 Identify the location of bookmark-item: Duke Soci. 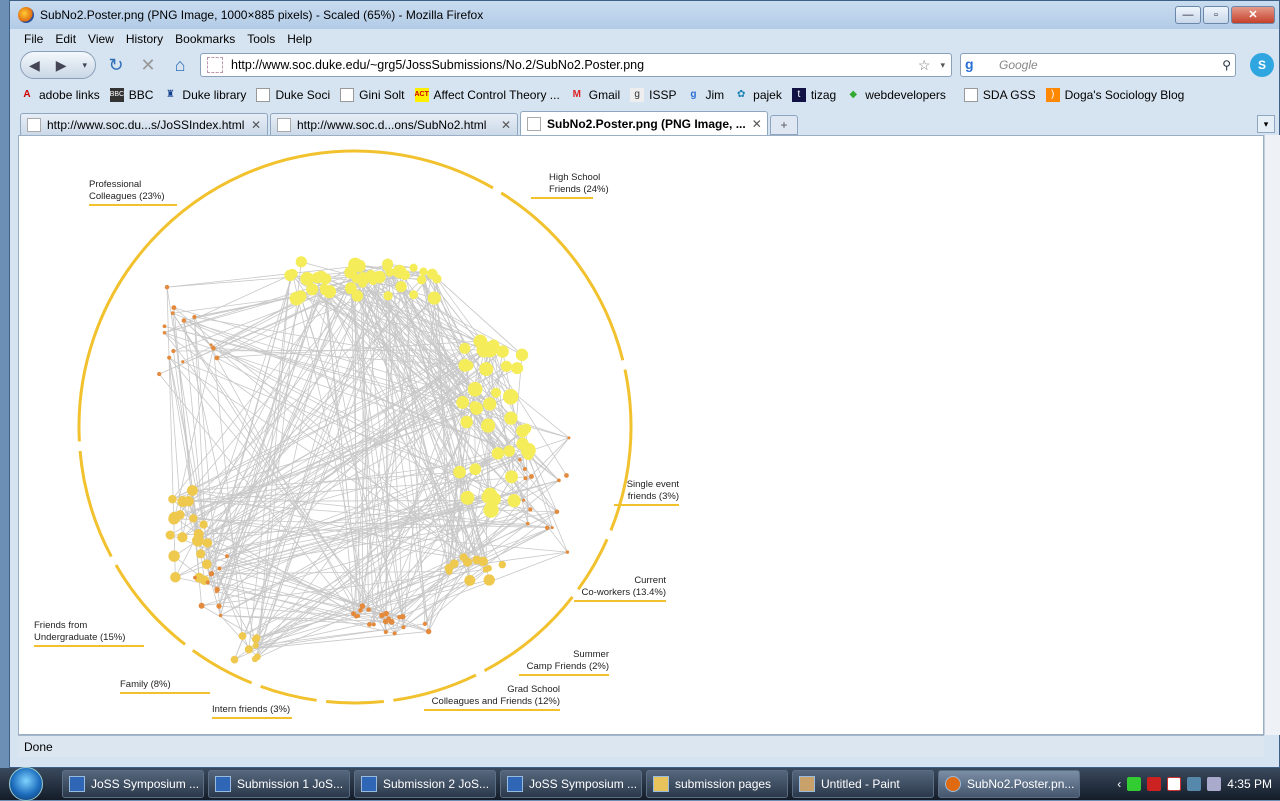
(293, 95).